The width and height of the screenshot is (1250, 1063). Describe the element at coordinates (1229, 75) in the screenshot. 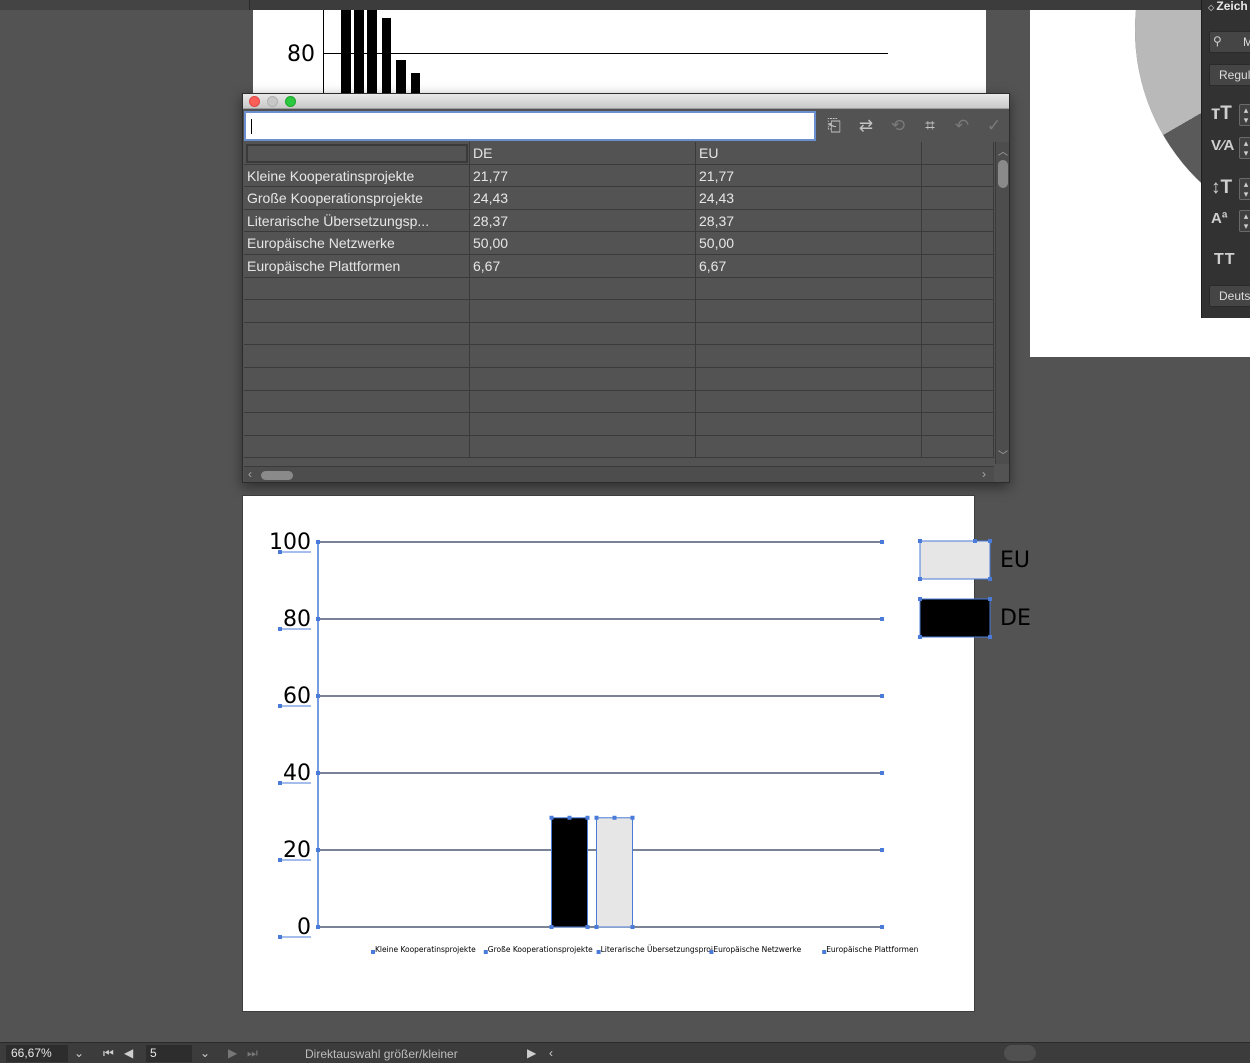

I see `font-style-field: Regul` at that location.